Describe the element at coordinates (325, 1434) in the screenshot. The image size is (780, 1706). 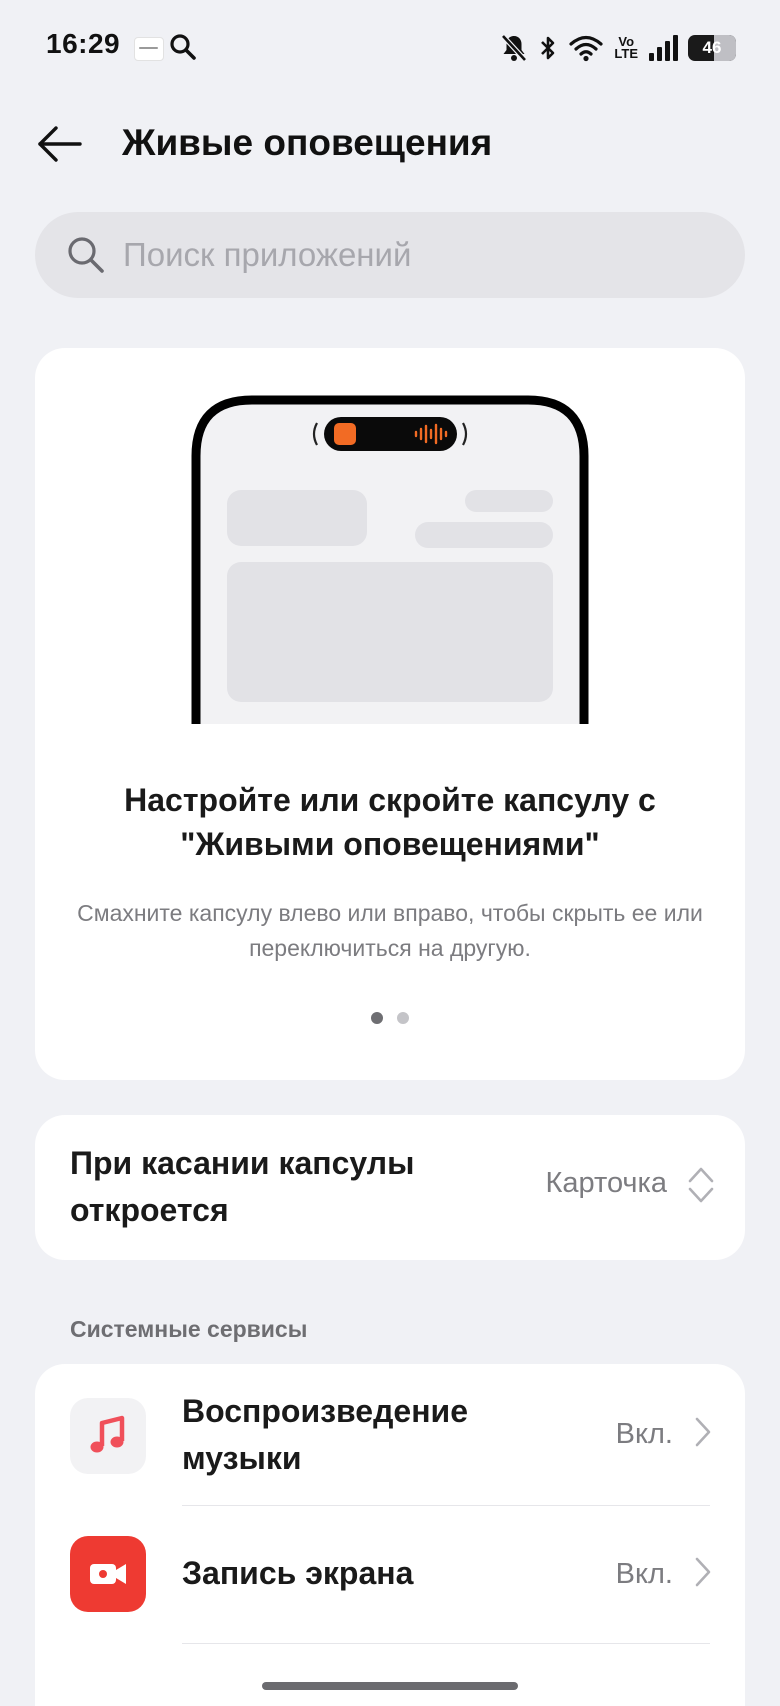
I see `service-label: Воспроизведение музыки` at that location.